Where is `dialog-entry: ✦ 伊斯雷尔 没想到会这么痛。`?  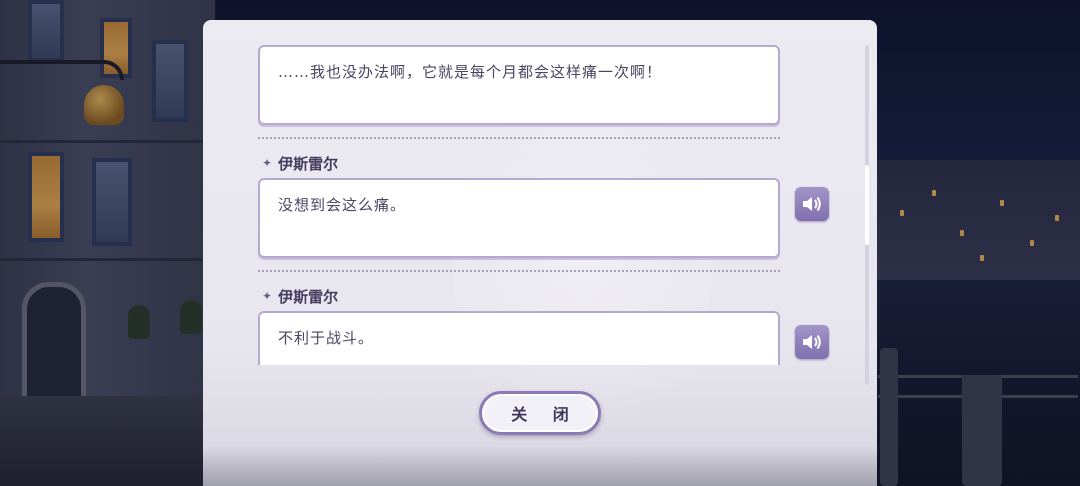
dialog-entry: ✦ 伊斯雷尔 没想到会这么痛。 is located at coordinates (523, 205).